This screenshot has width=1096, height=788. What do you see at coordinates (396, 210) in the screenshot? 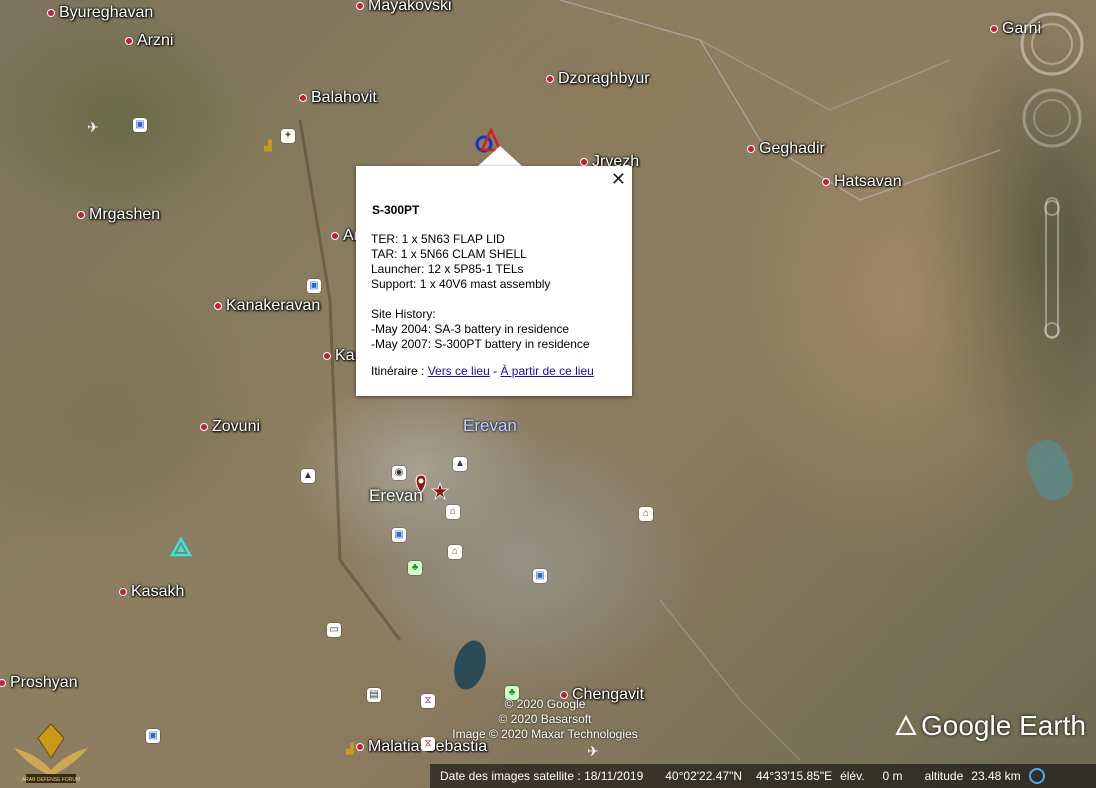
I see `popup-title: S-300PT` at bounding box center [396, 210].